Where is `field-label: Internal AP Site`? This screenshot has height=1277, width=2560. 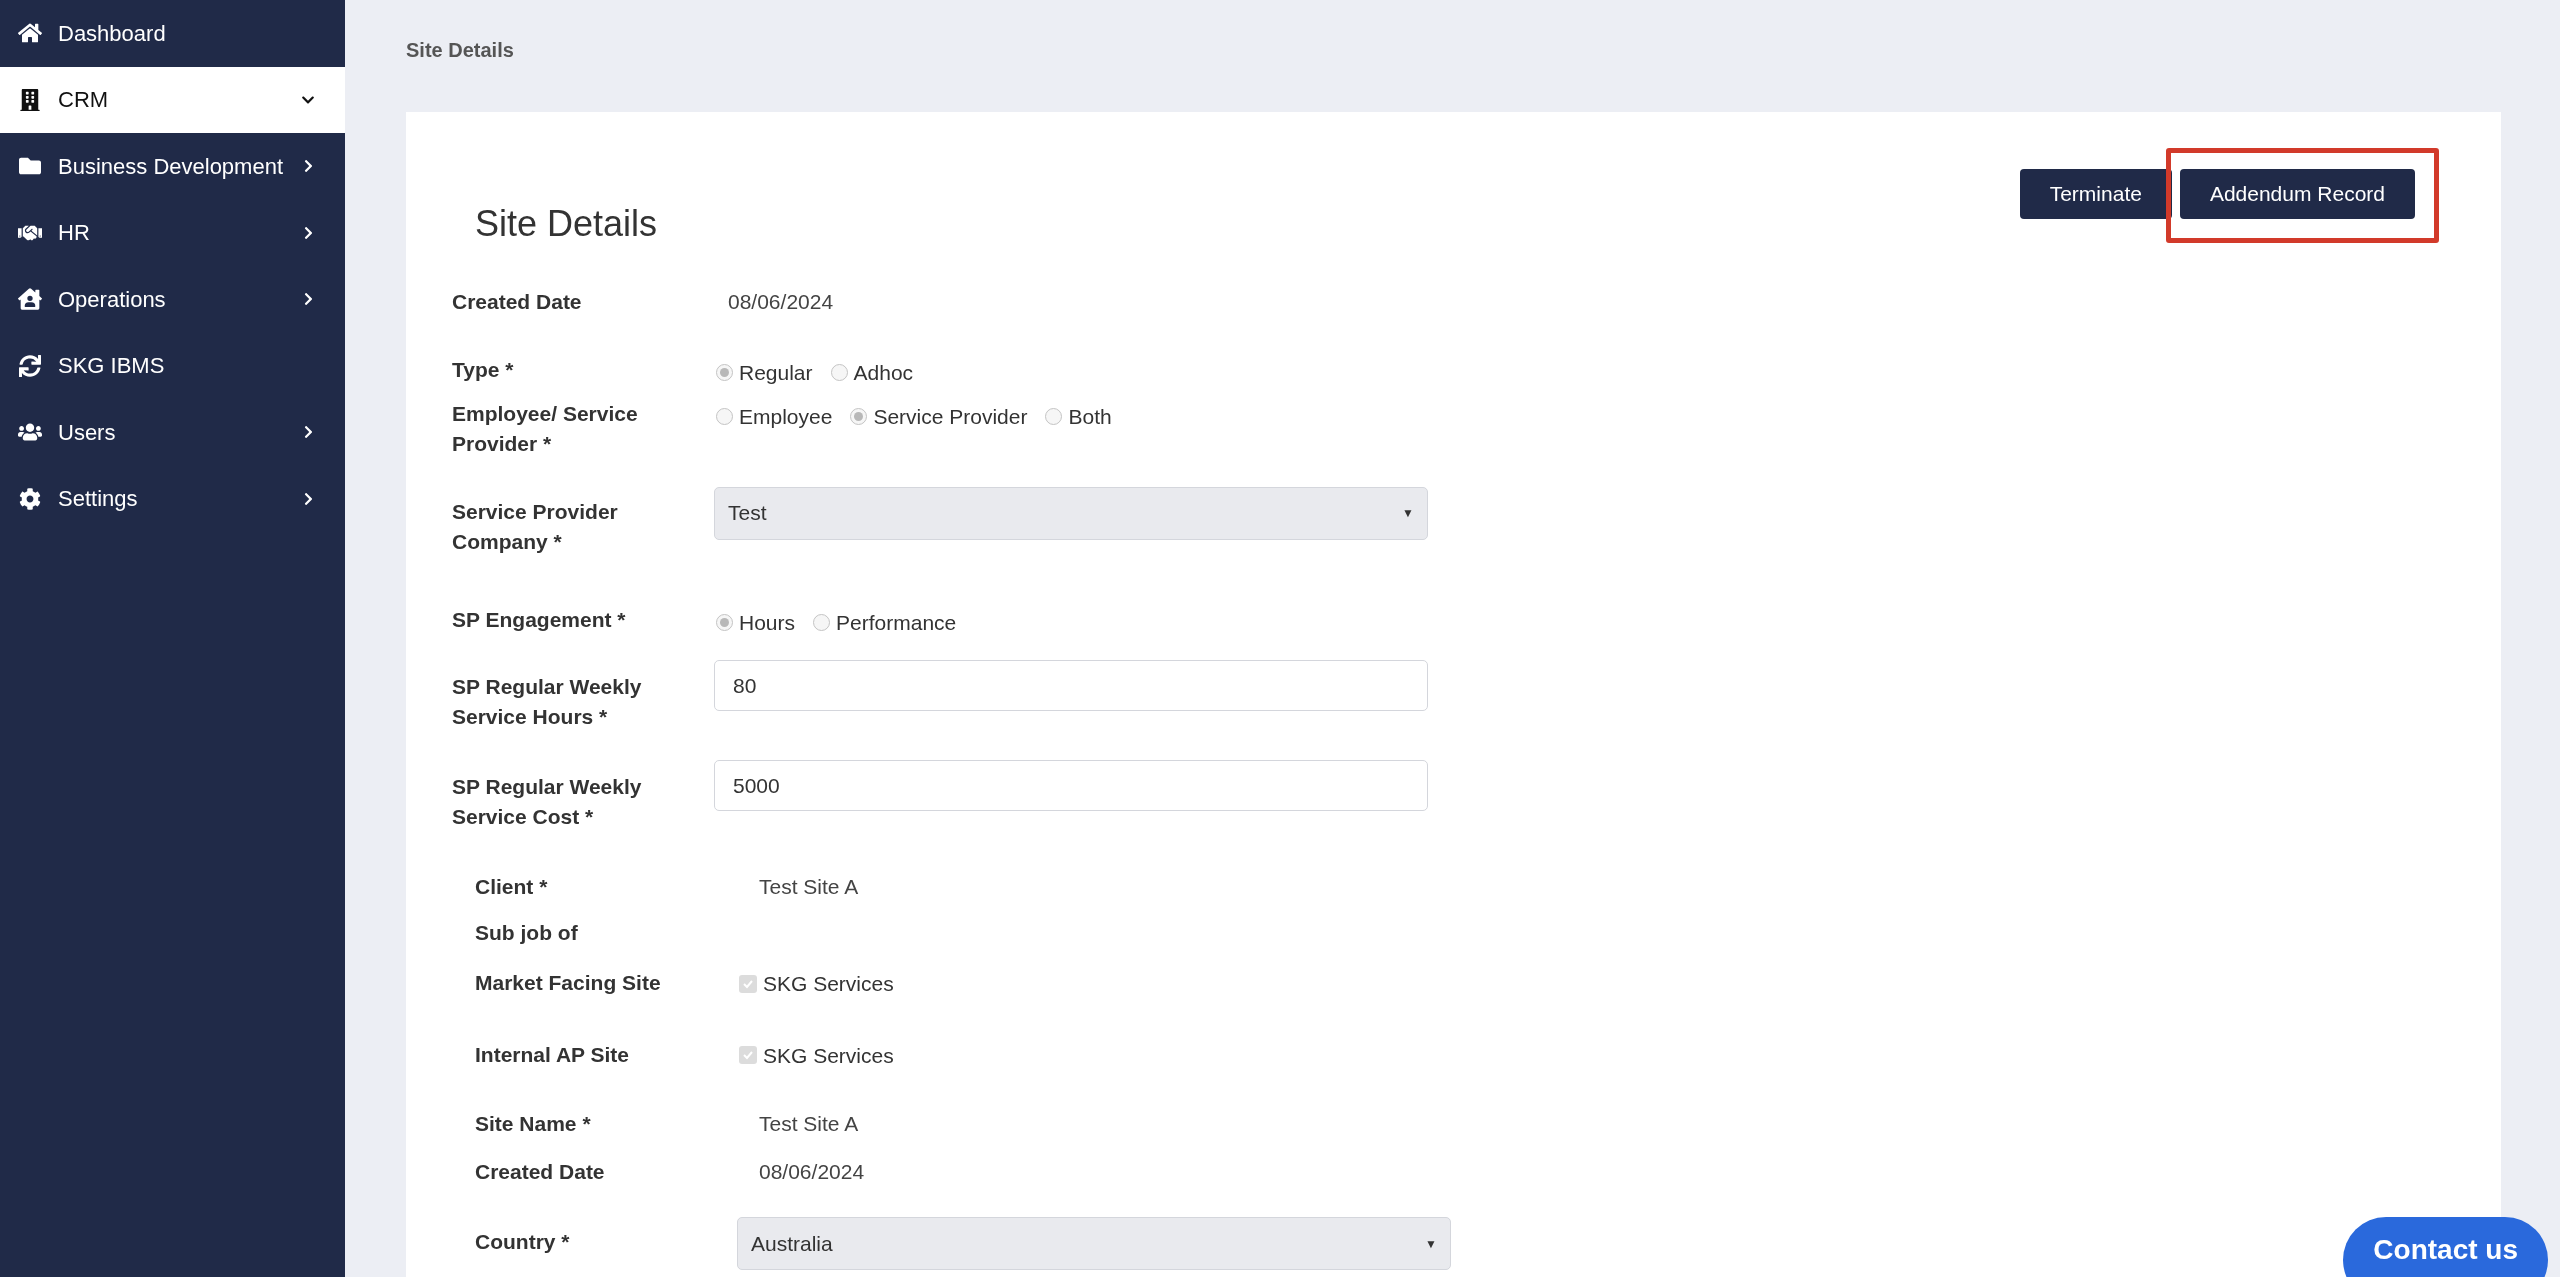
field-label: Internal AP Site is located at coordinates (553, 1054).